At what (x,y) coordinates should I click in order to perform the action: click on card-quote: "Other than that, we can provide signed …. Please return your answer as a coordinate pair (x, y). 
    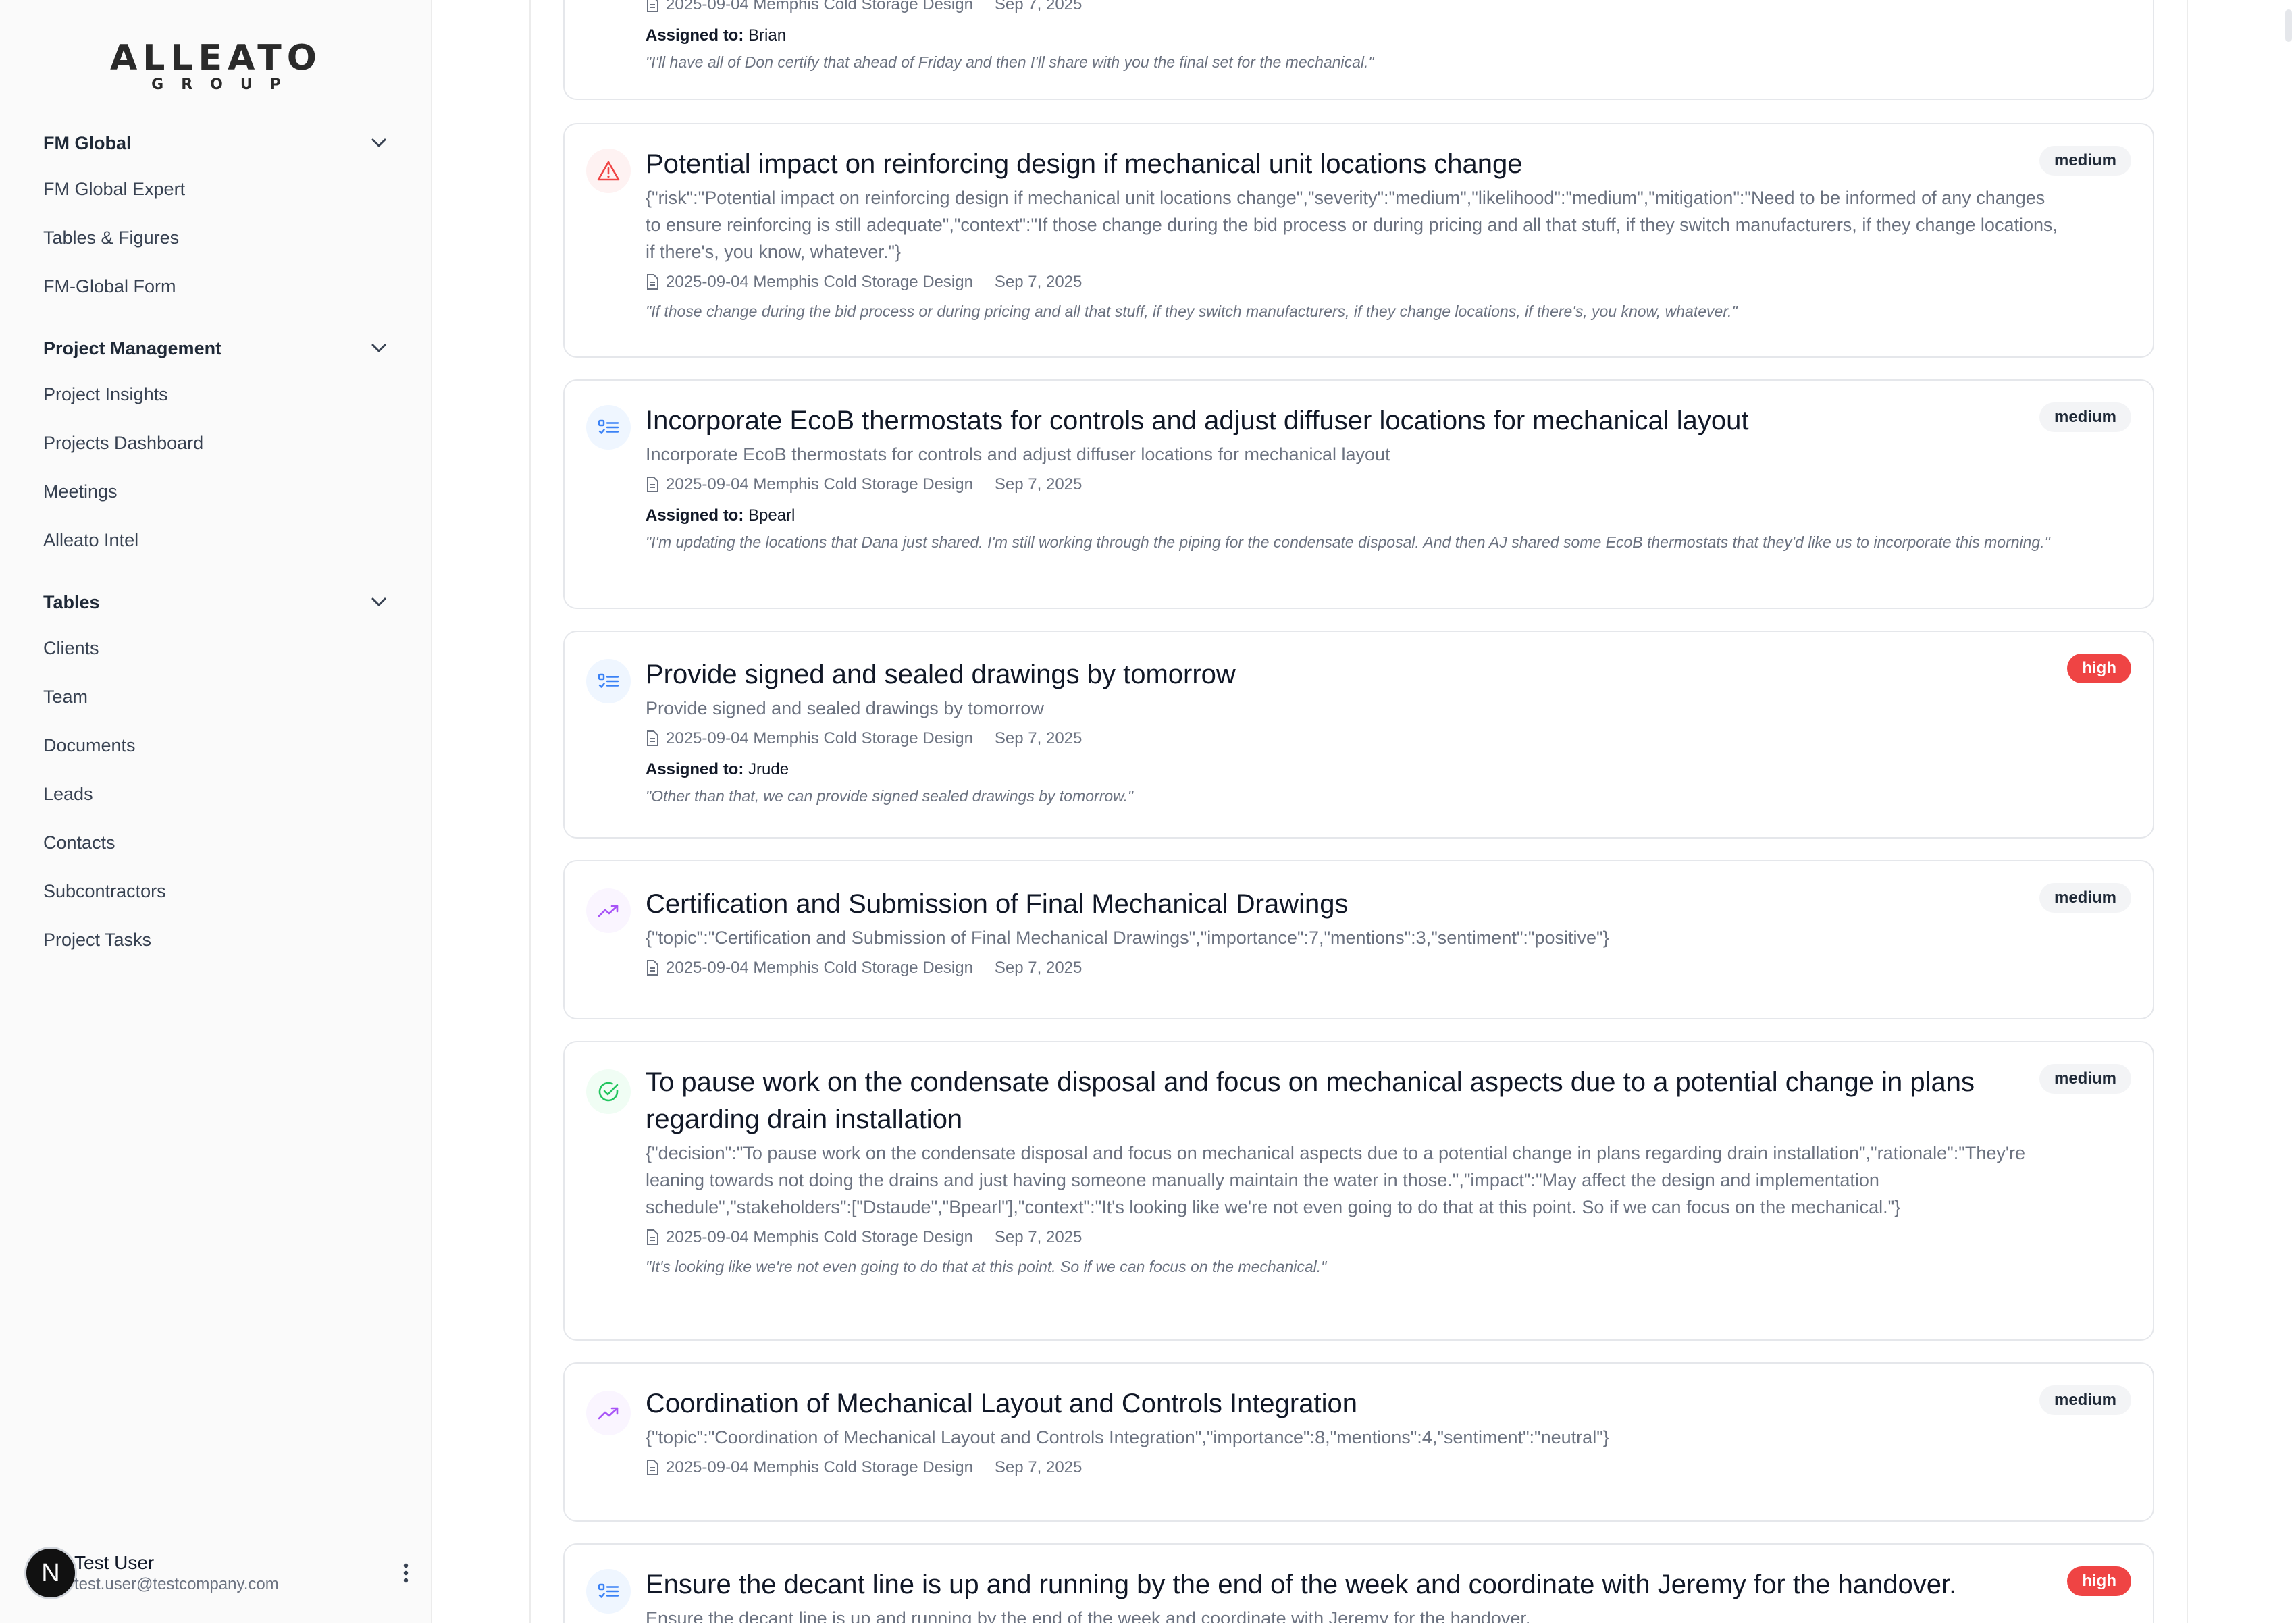
    Looking at the image, I should click on (890, 796).